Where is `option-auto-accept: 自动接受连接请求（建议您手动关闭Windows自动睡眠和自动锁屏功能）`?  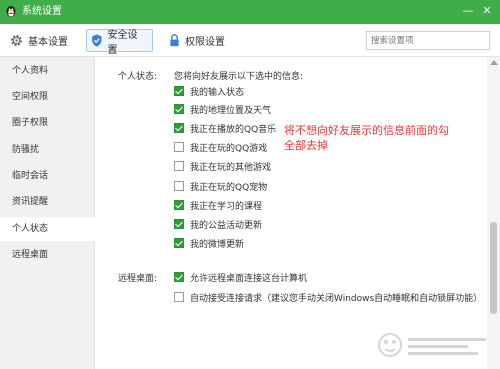 option-auto-accept: 自动接受连接请求（建议您手动关闭Windows自动睡眠和自动锁屏功能） is located at coordinates (328, 297).